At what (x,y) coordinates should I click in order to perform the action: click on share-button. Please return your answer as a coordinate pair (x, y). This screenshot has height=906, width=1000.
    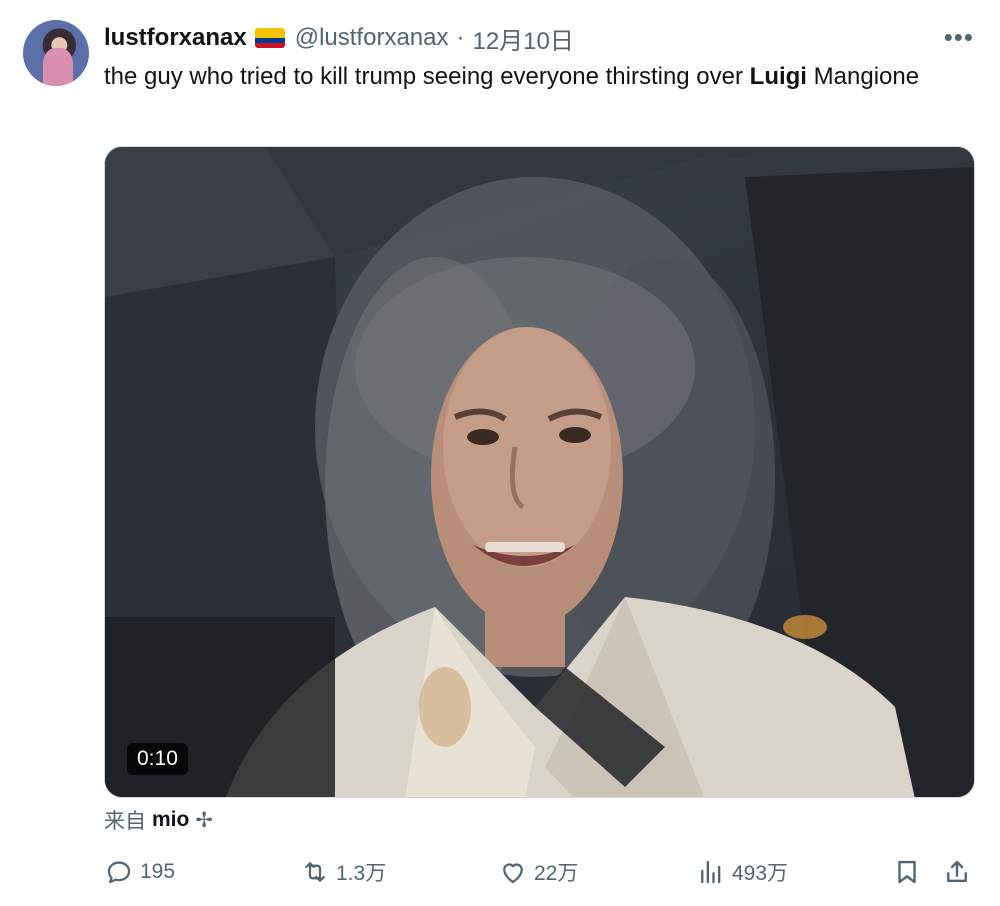
    Looking at the image, I should click on (957, 872).